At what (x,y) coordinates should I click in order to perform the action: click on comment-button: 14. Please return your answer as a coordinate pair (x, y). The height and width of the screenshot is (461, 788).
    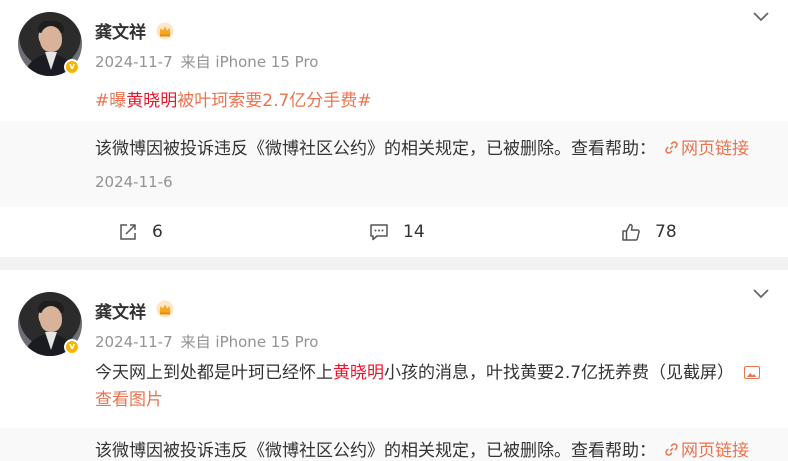
    Looking at the image, I should click on (397, 232).